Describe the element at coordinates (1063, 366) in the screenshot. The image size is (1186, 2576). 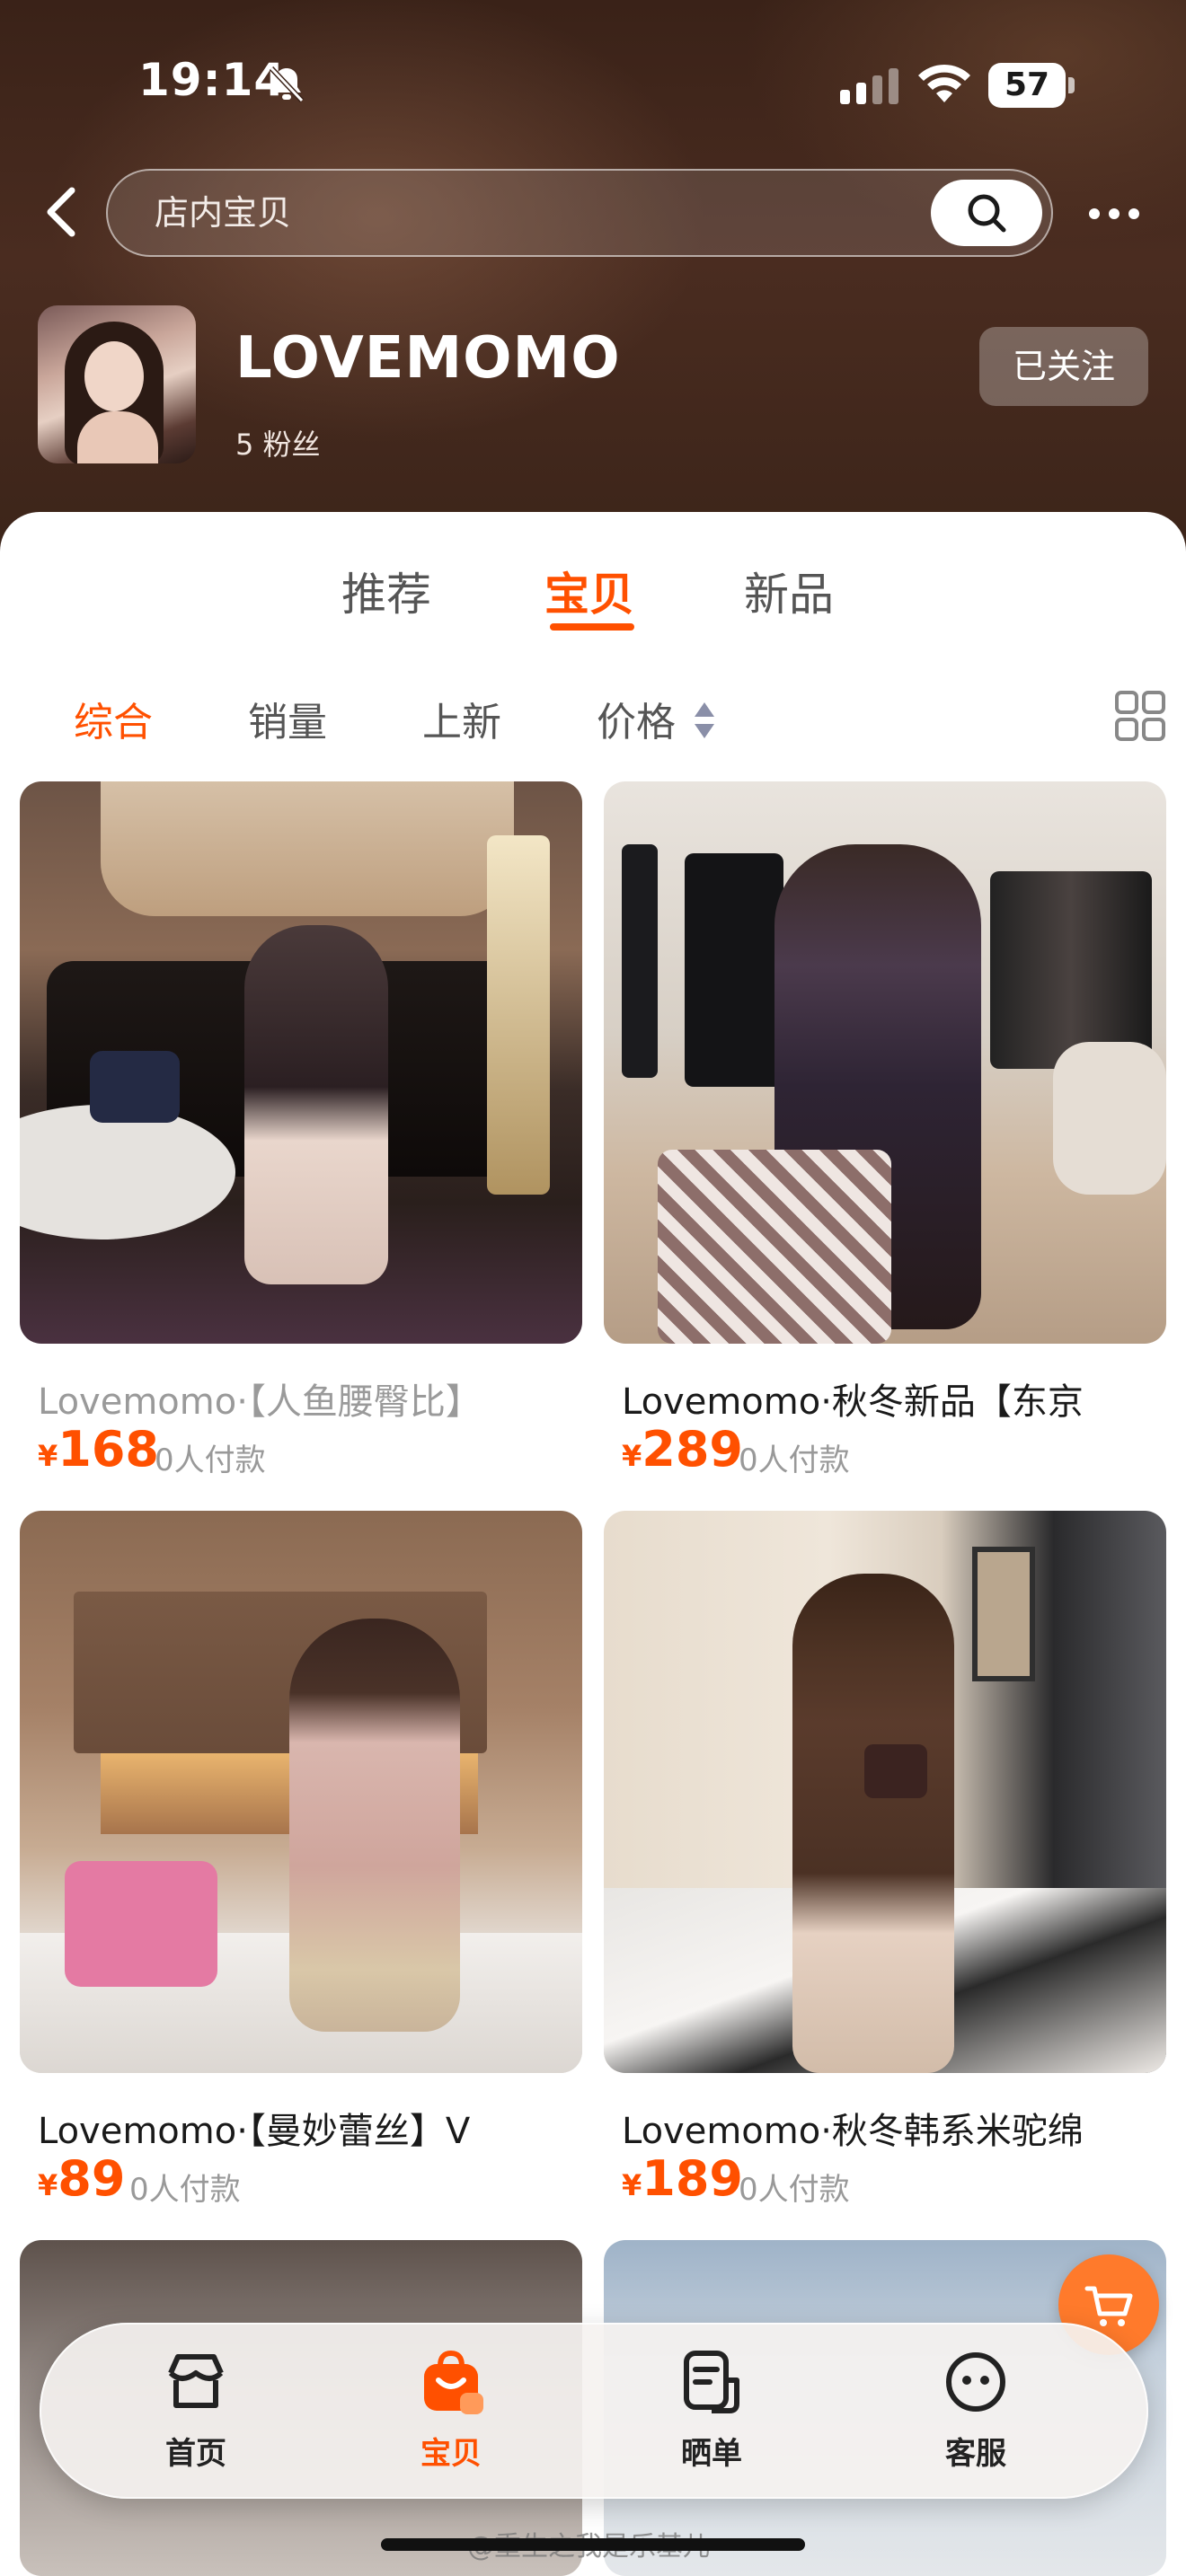
I see `follow-button: 已关注` at that location.